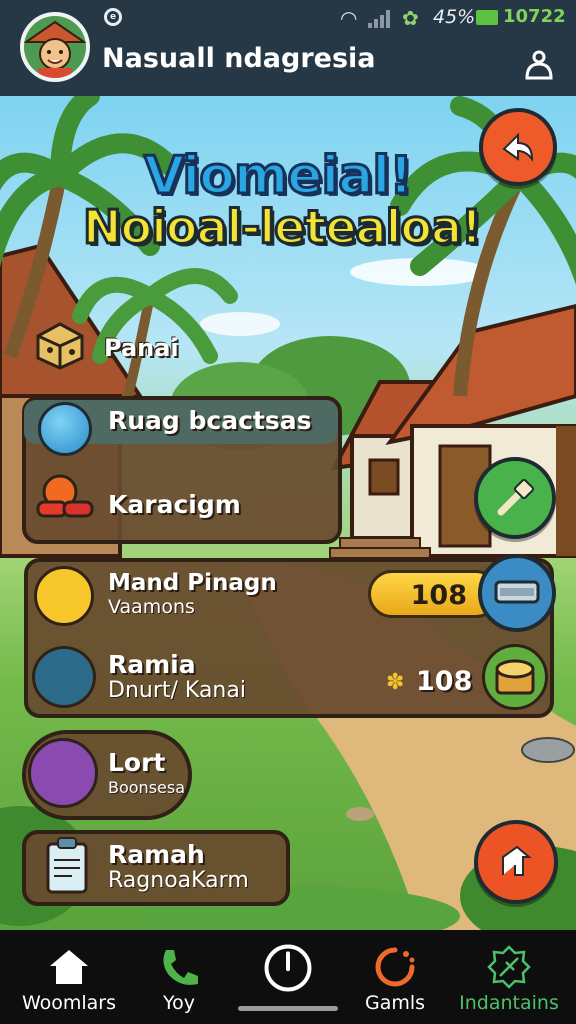 This screenshot has height=1024, width=576. Describe the element at coordinates (180, 967) in the screenshot. I see `phone-icon` at that location.